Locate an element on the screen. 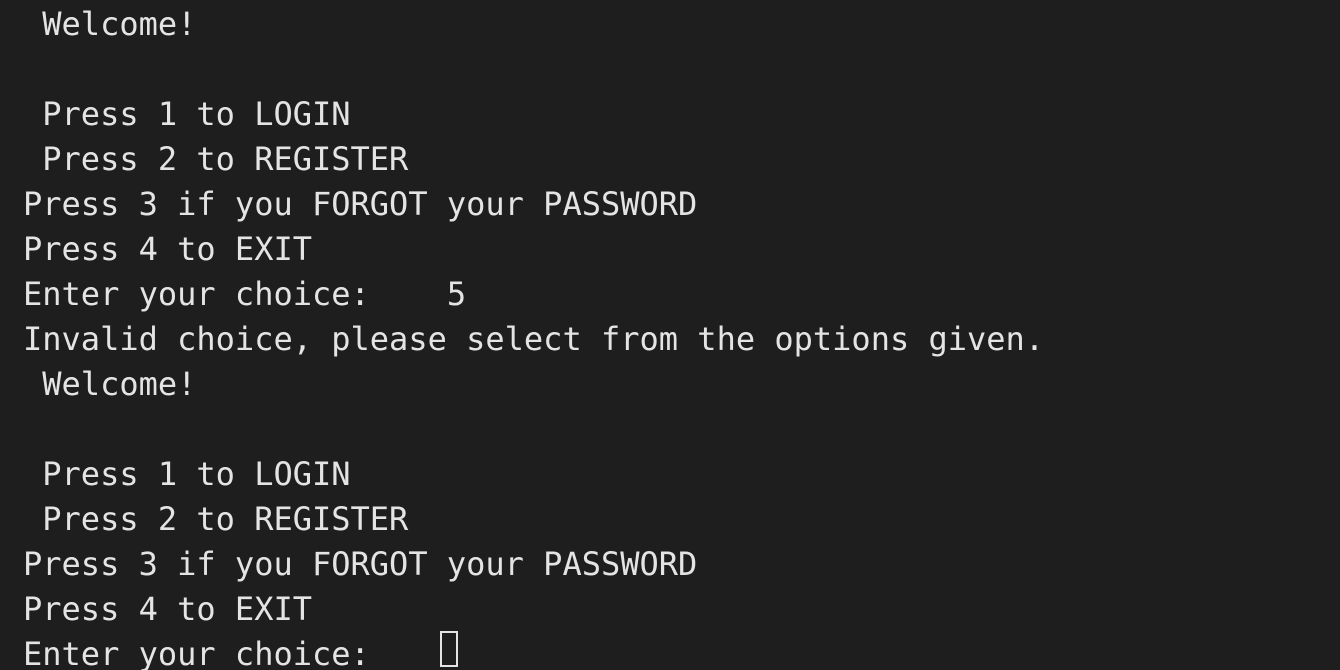 This screenshot has height=670, width=1340. choice-prompt-active: Enter your choice: is located at coordinates (235, 652).